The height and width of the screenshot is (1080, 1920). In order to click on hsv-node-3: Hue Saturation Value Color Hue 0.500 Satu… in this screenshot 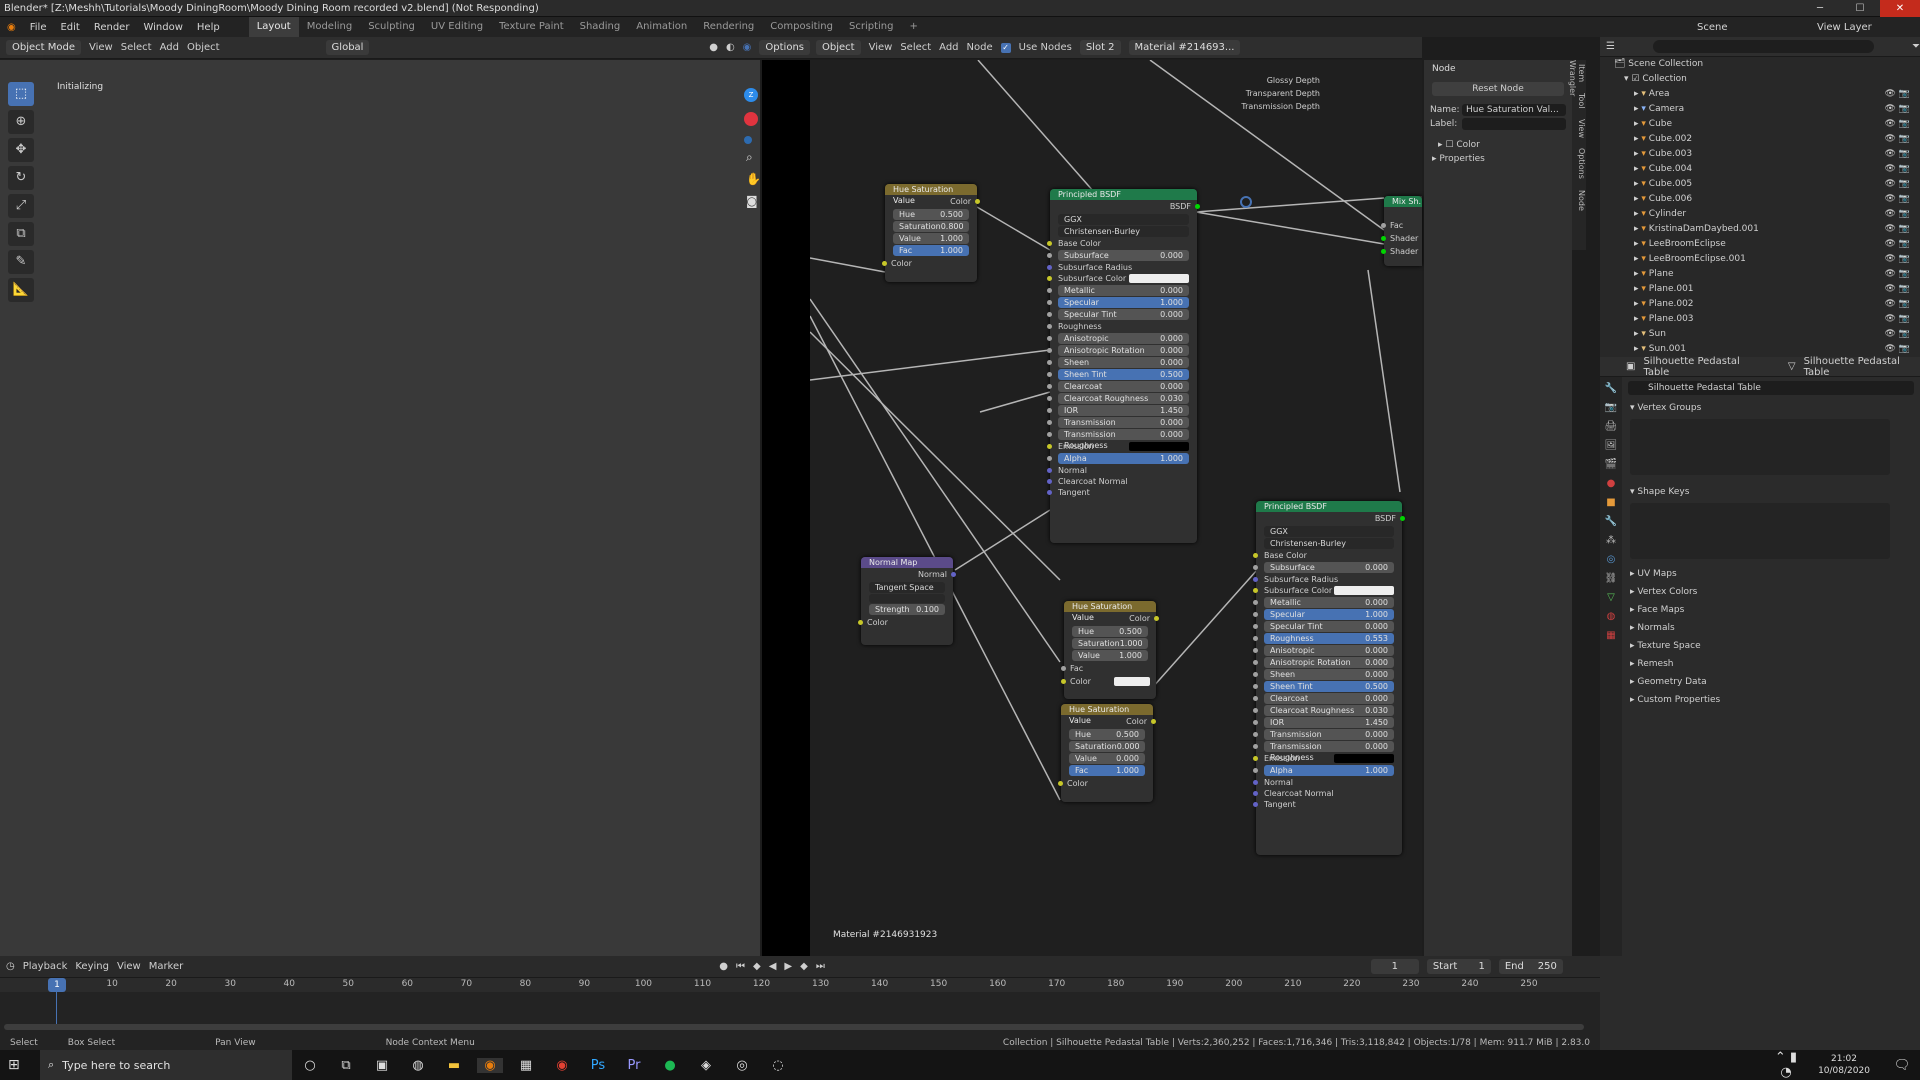, I will do `click(1107, 753)`.